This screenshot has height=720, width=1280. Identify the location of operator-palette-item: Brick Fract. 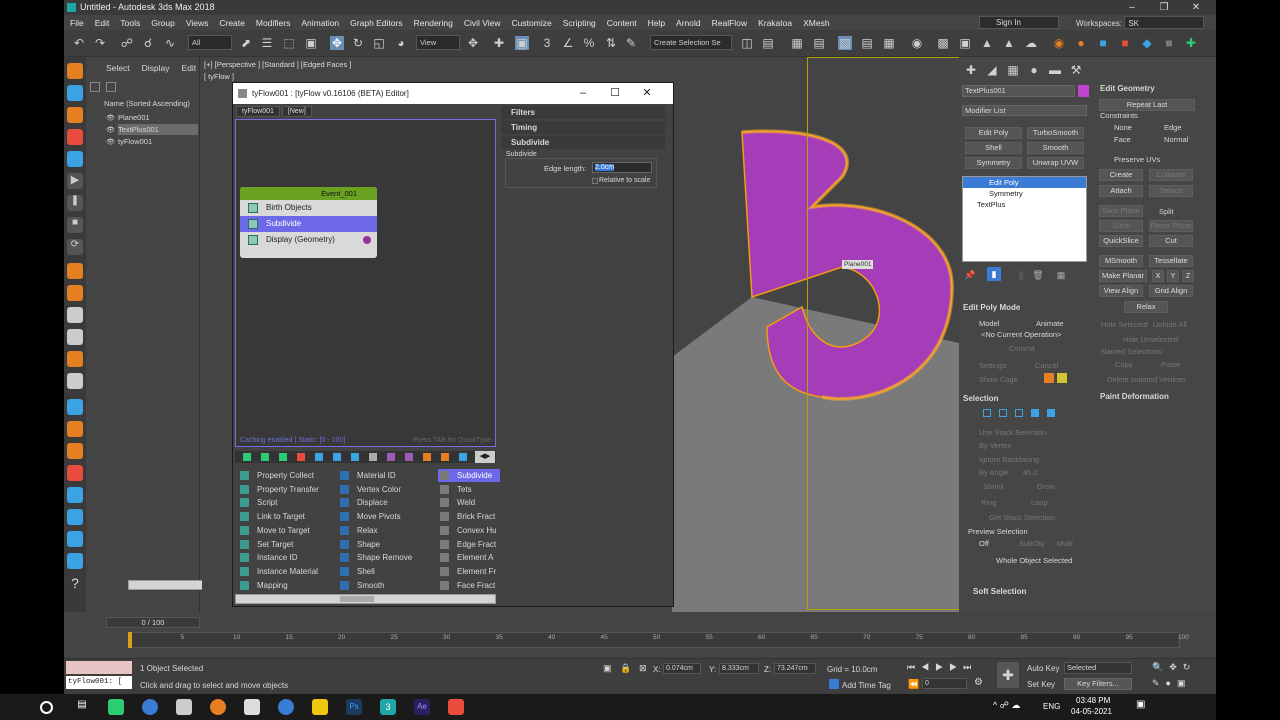
(469, 516).